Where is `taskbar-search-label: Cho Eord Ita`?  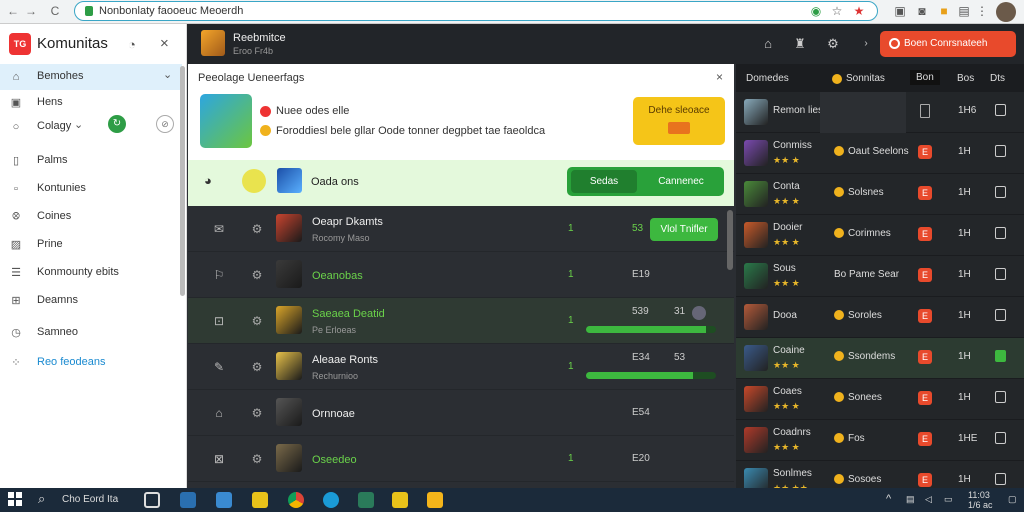 taskbar-search-label: Cho Eord Ita is located at coordinates (90, 499).